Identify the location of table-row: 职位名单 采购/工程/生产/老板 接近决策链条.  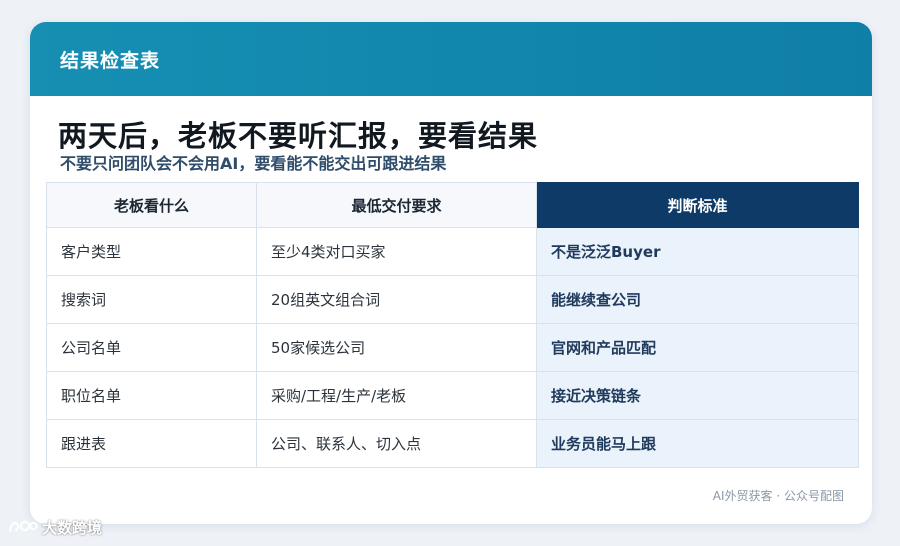
(452, 395).